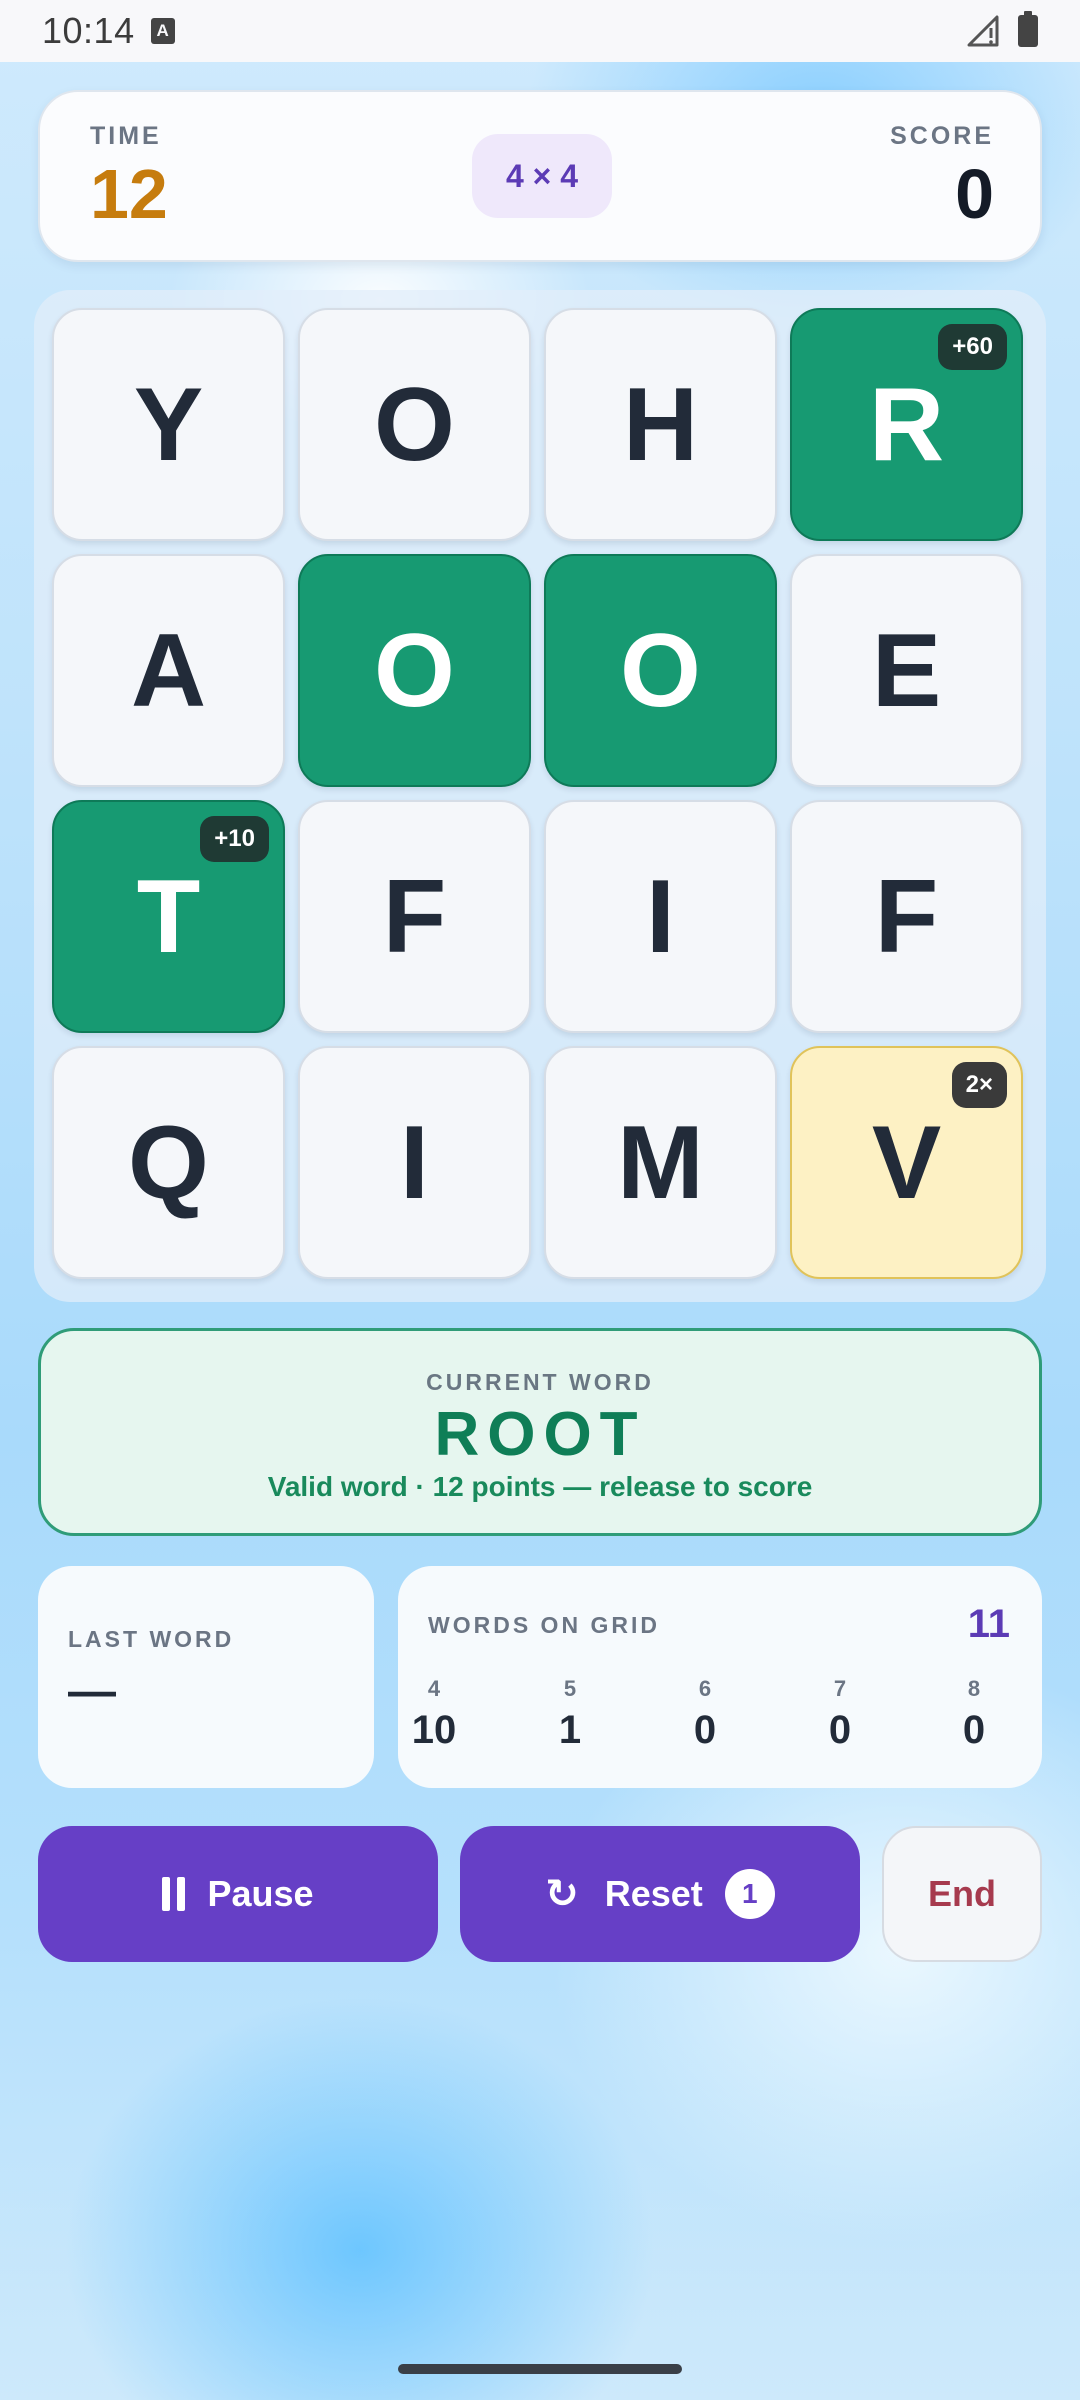 This screenshot has height=2400, width=1080. I want to click on word-length: 7, so click(840, 1688).